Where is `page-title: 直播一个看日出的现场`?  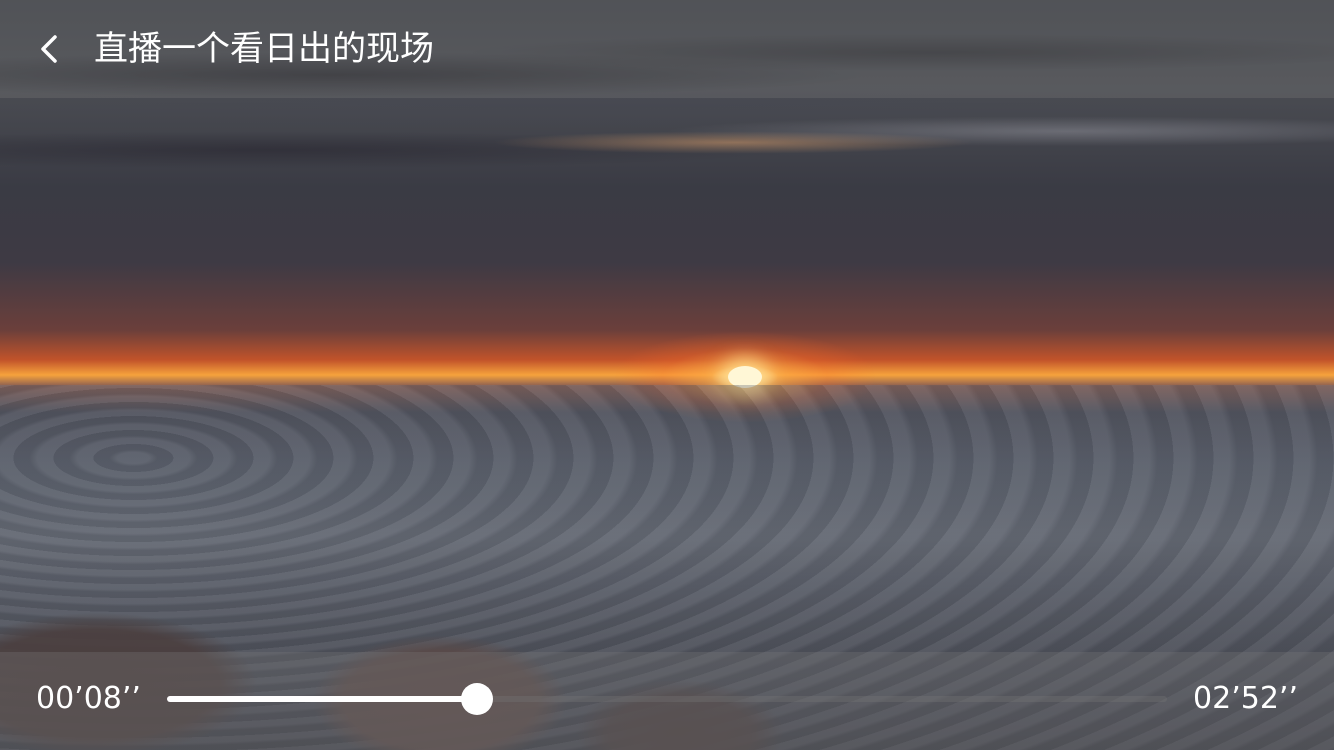
page-title: 直播一个看日出的现场 is located at coordinates (264, 49).